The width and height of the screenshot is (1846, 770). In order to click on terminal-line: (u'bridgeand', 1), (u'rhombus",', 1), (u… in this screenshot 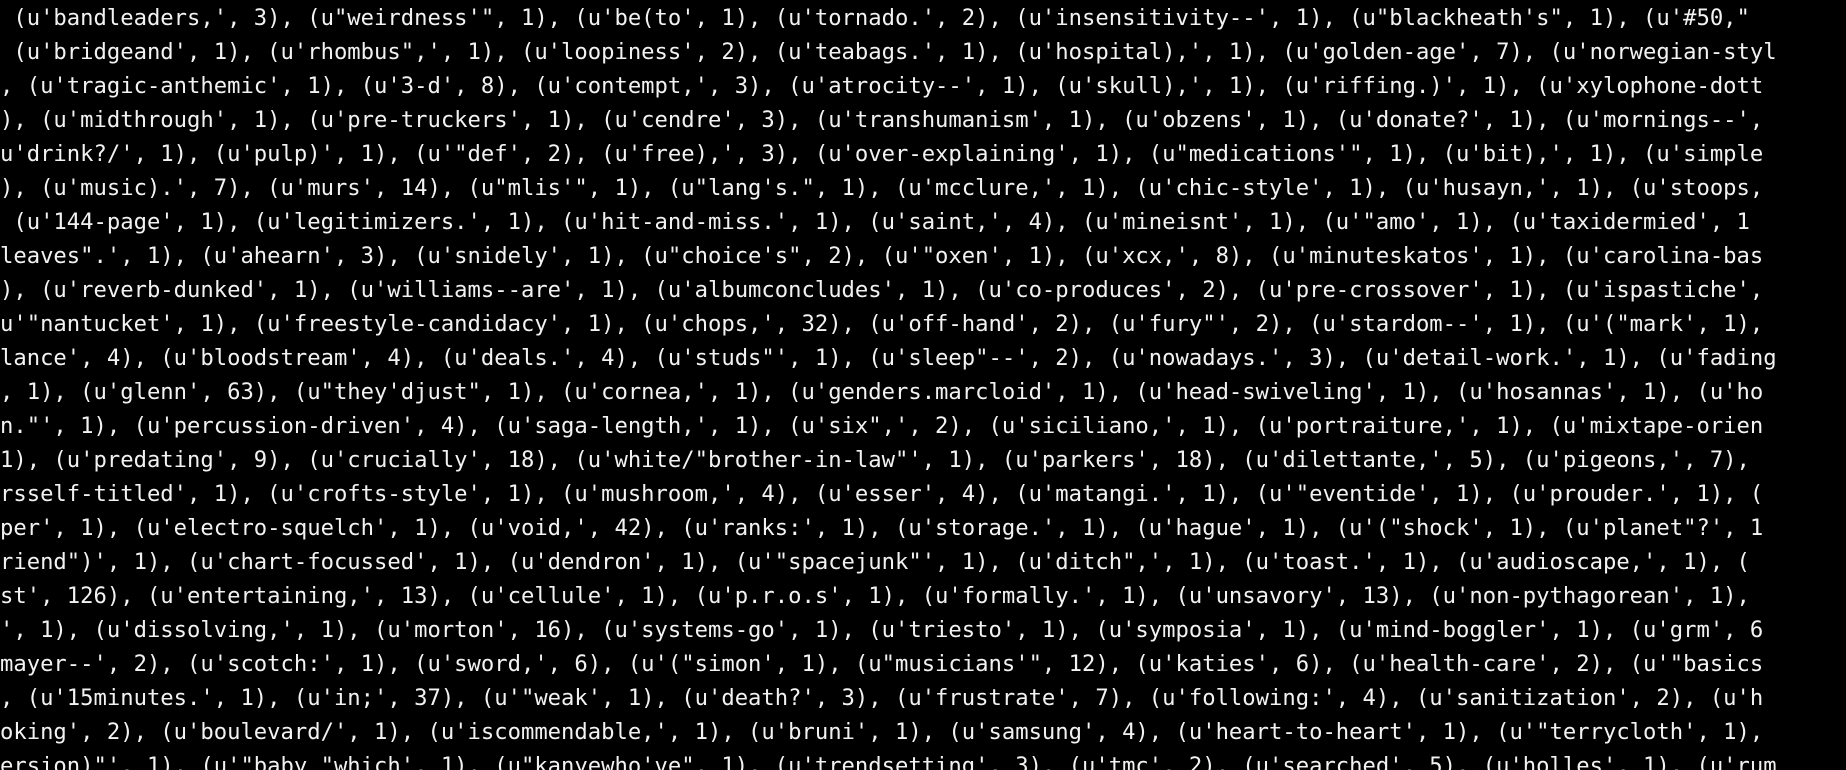, I will do `click(888, 52)`.